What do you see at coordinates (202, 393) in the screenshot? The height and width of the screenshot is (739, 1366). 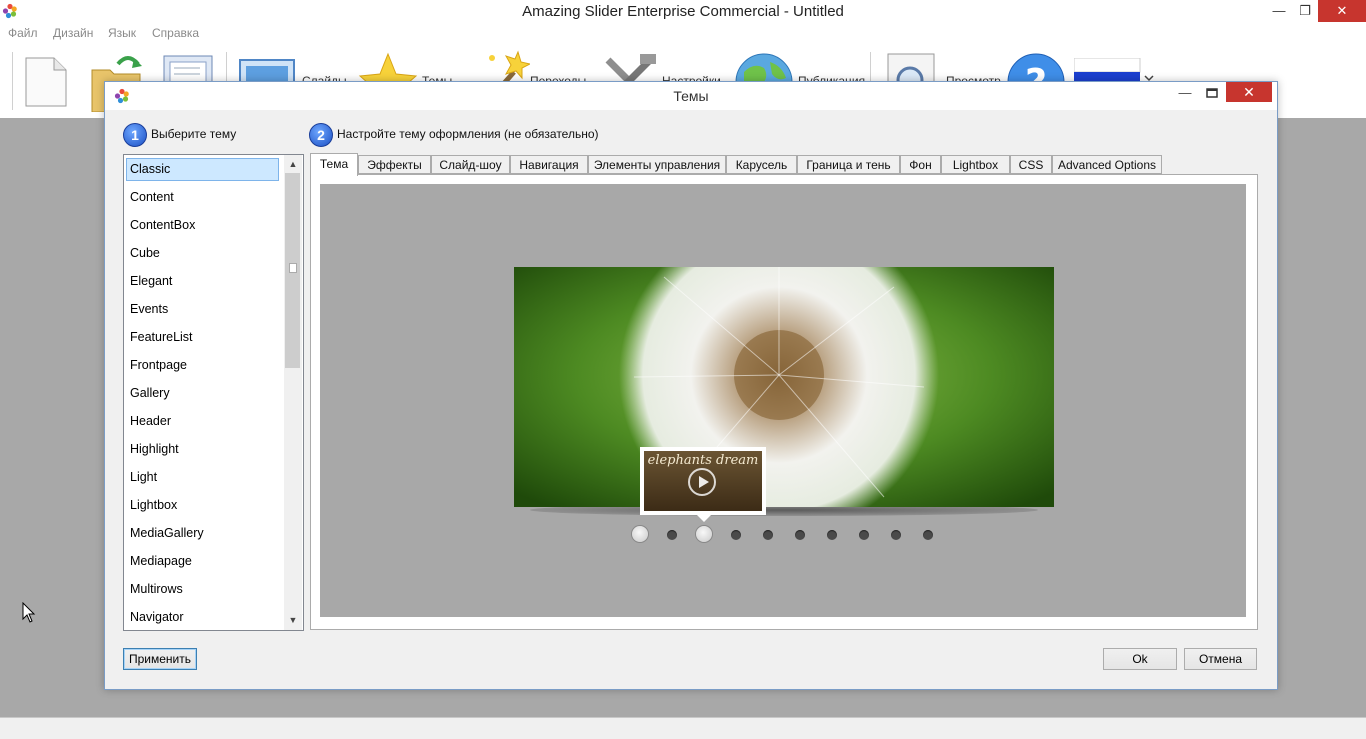 I see `theme-item-gallery: Gallery` at bounding box center [202, 393].